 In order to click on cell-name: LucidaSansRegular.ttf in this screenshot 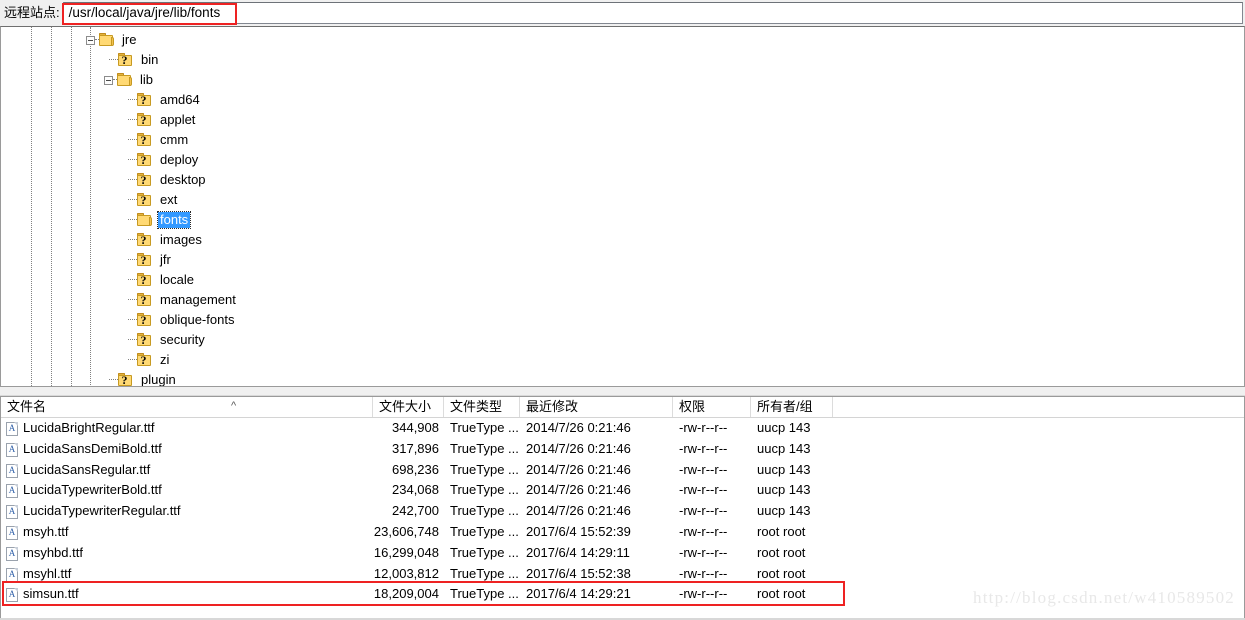, I will do `click(87, 469)`.